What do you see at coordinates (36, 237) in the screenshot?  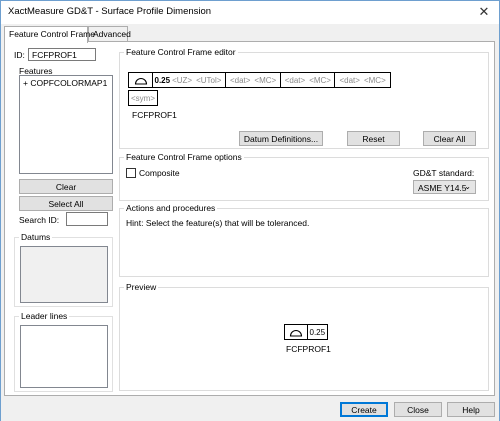 I see `datums-label: Datums` at bounding box center [36, 237].